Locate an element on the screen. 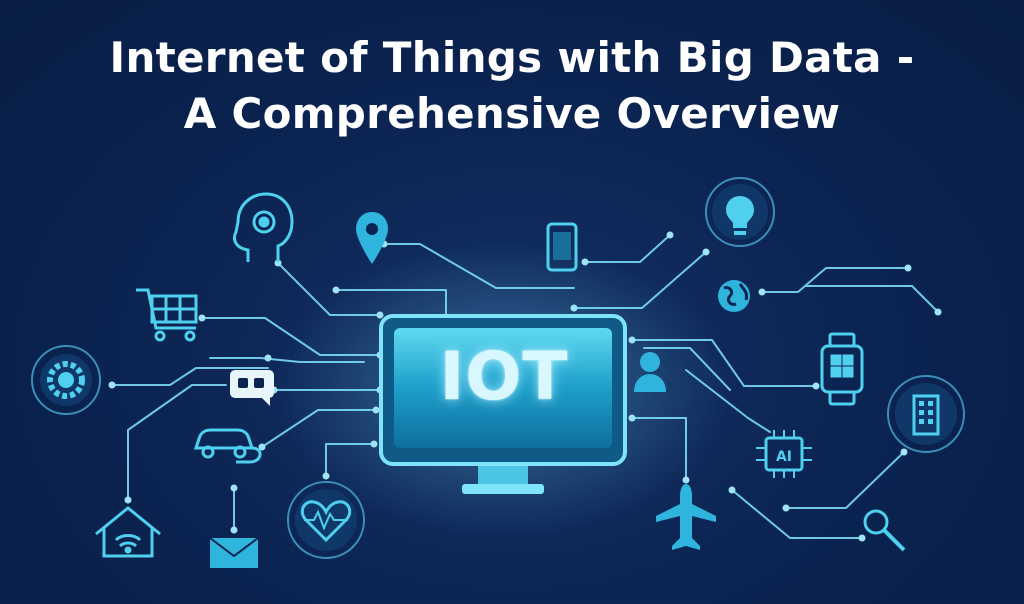 This screenshot has height=604, width=1024. iot-label: IOT is located at coordinates (504, 376).